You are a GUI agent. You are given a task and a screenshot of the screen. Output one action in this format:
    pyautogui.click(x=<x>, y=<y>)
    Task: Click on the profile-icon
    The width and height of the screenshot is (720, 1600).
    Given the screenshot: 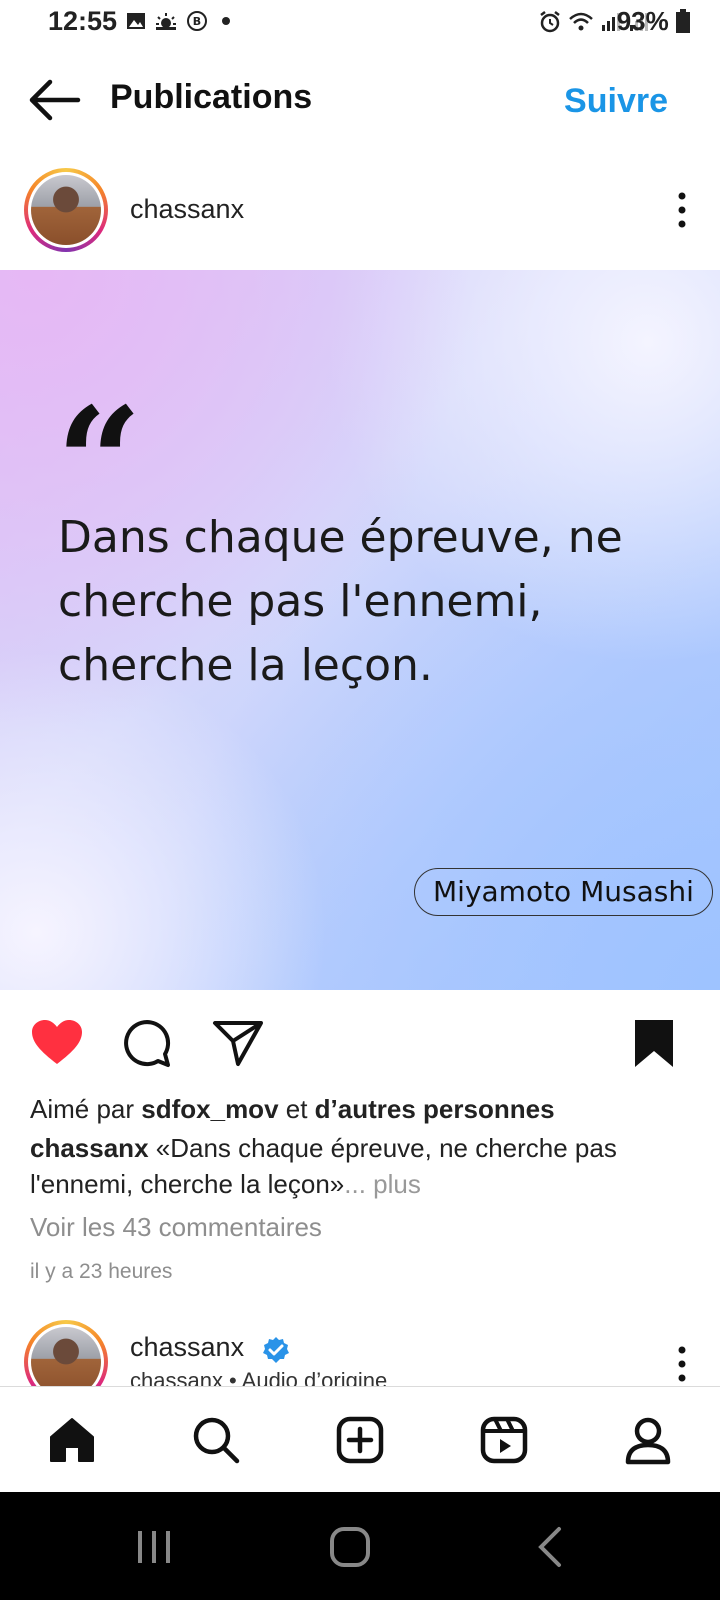 What is the action you would take?
    pyautogui.click(x=648, y=1441)
    